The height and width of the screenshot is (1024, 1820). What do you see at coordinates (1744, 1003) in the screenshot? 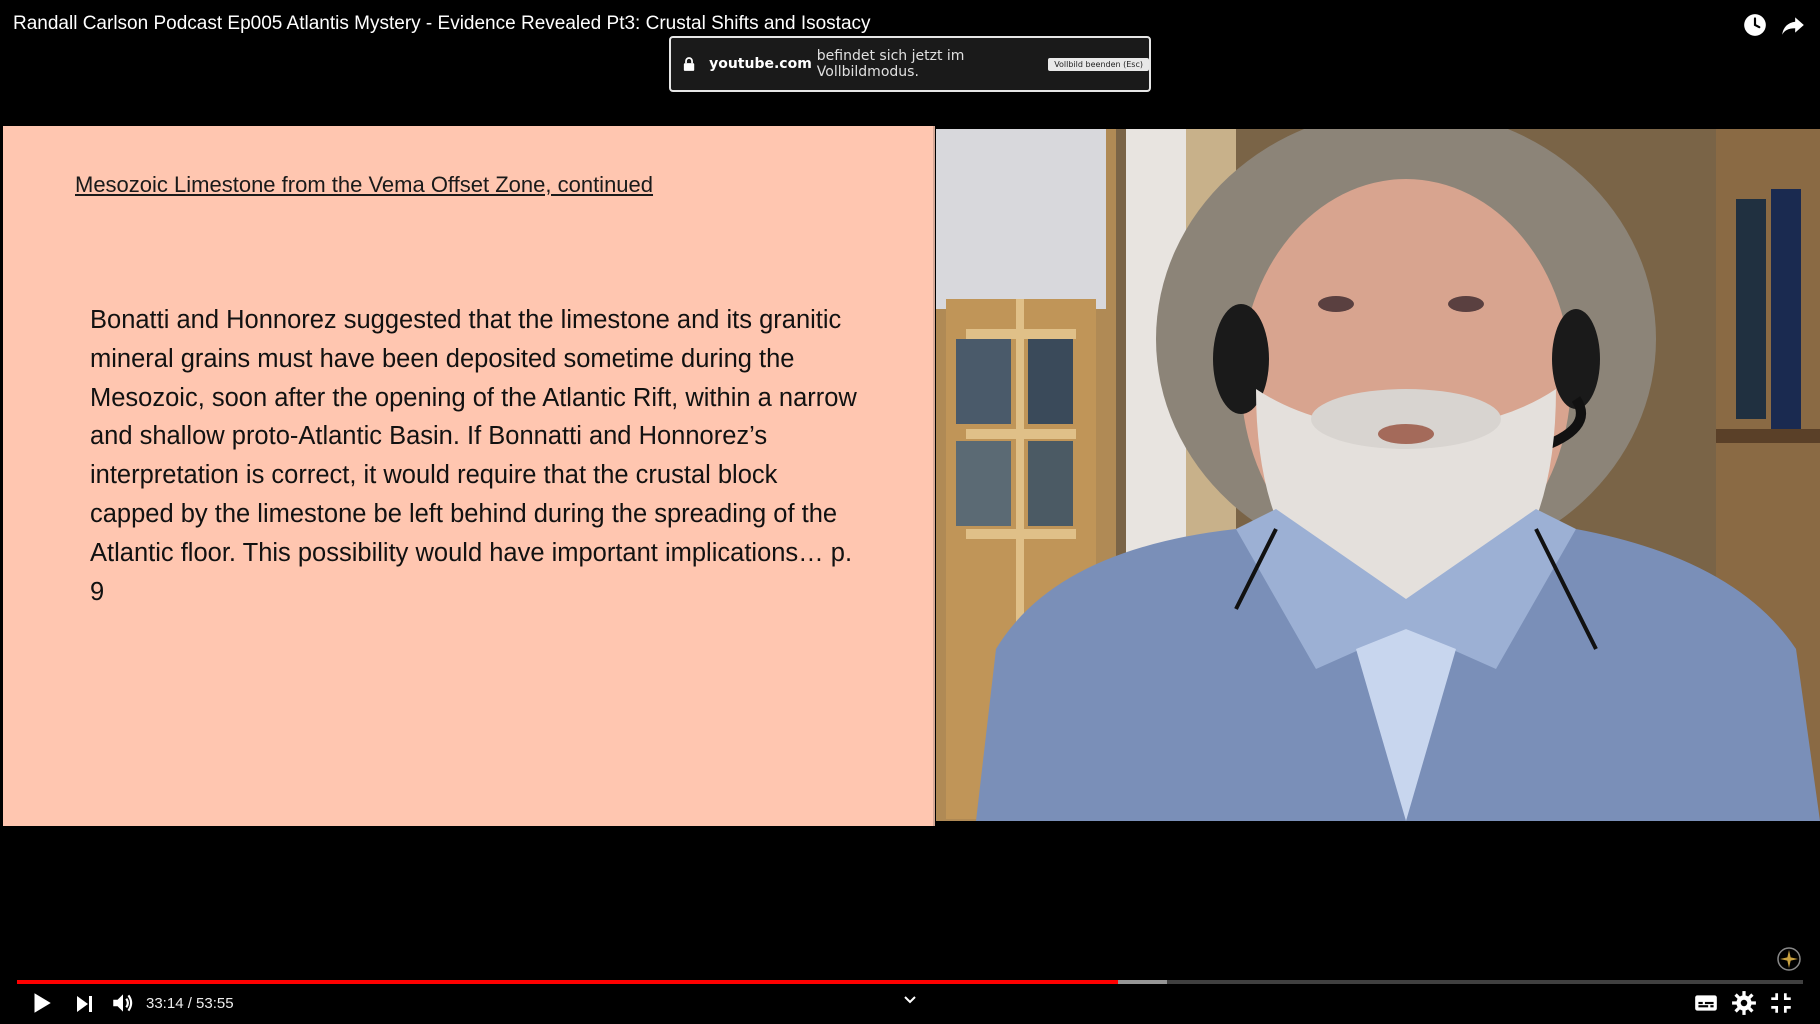
I see `gear-icon` at bounding box center [1744, 1003].